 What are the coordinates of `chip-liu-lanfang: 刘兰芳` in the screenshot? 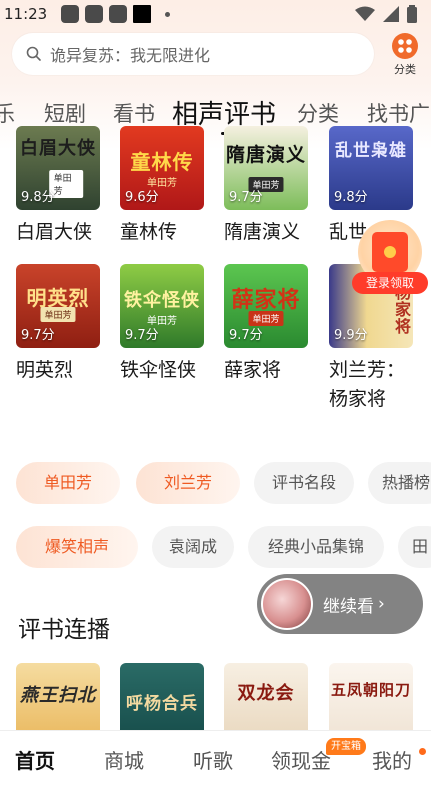 It's located at (188, 483).